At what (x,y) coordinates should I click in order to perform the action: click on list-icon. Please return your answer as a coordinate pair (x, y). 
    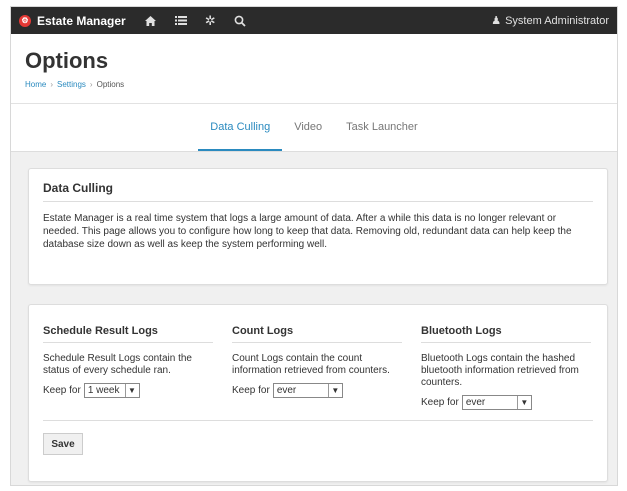
    Looking at the image, I should click on (180, 20).